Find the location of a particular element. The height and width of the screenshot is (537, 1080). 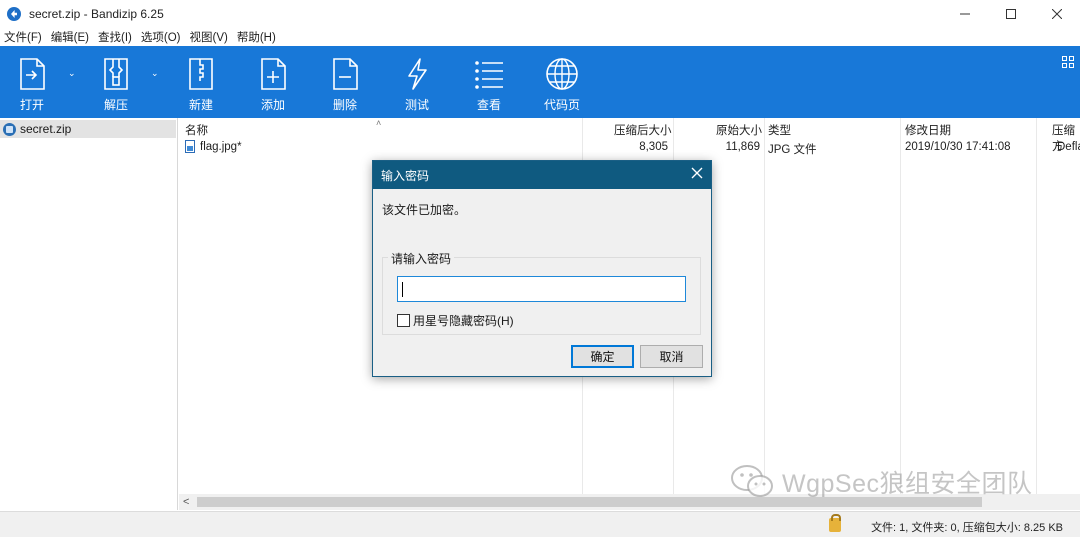

close-window-button is located at coordinates (1057, 14).